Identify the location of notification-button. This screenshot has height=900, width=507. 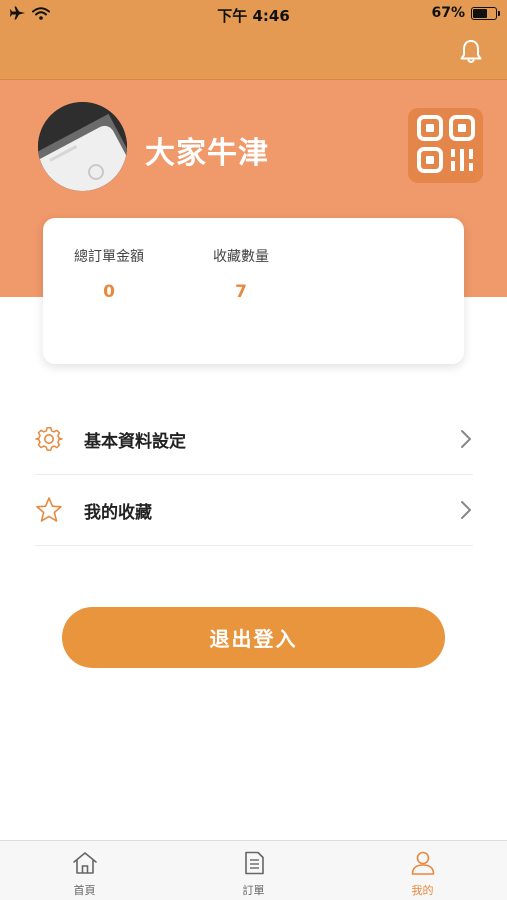
(471, 54).